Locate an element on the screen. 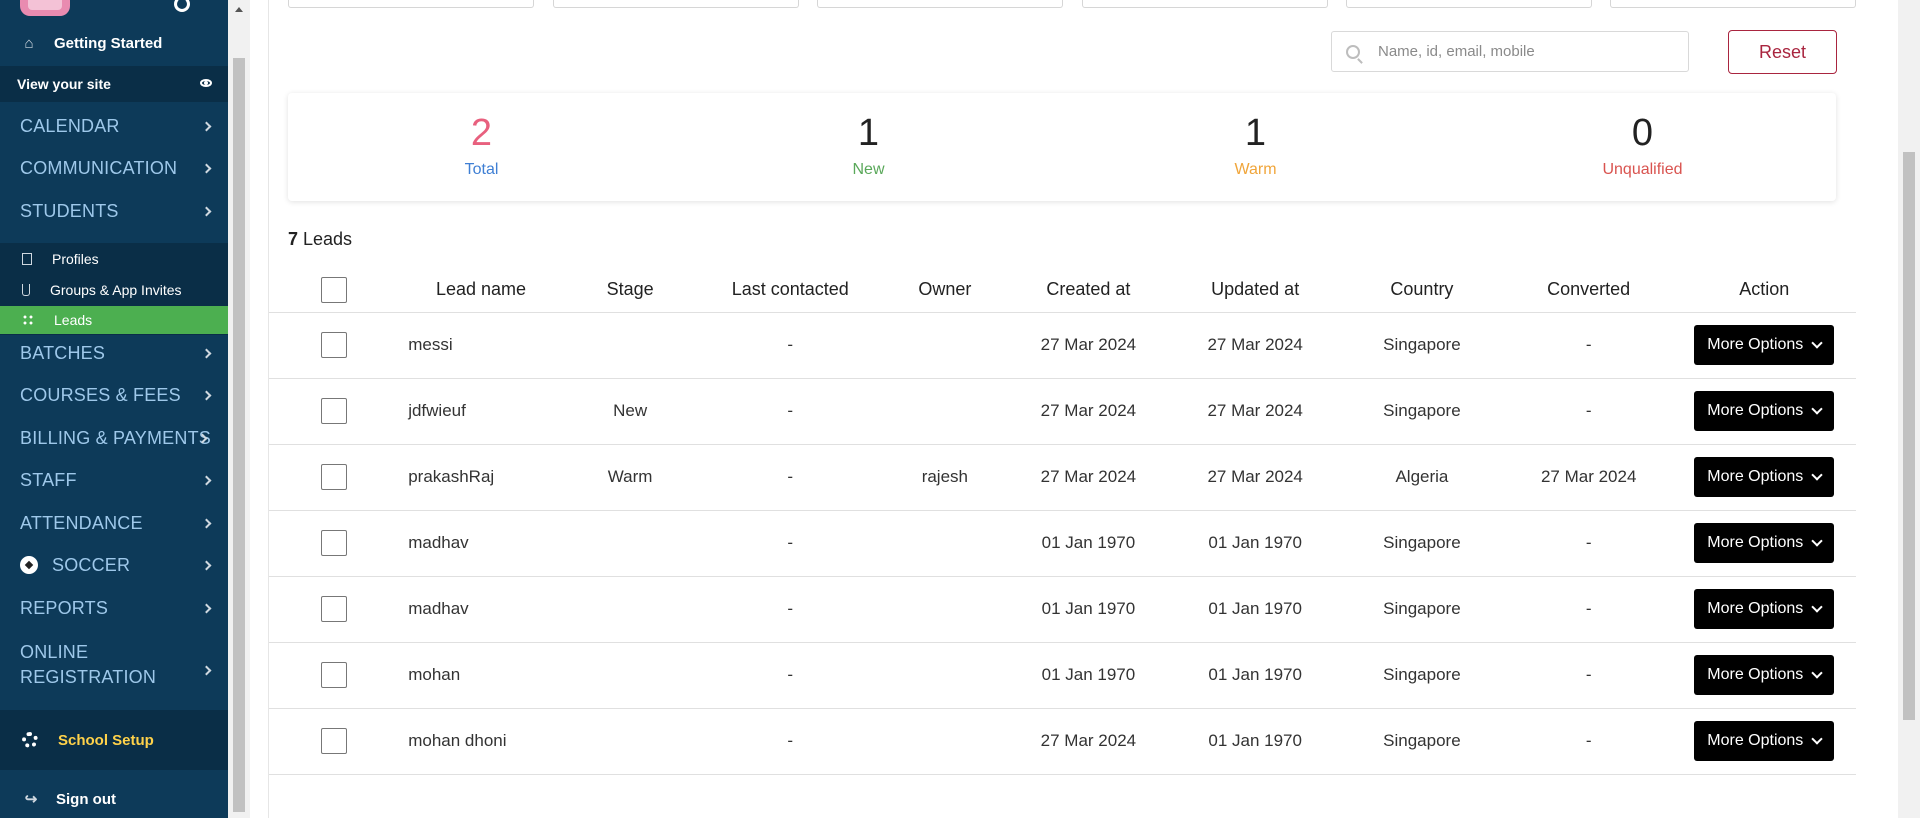 This screenshot has height=818, width=1920. sidebar-subitem-groups: Groups & App Invites is located at coordinates (114, 290).